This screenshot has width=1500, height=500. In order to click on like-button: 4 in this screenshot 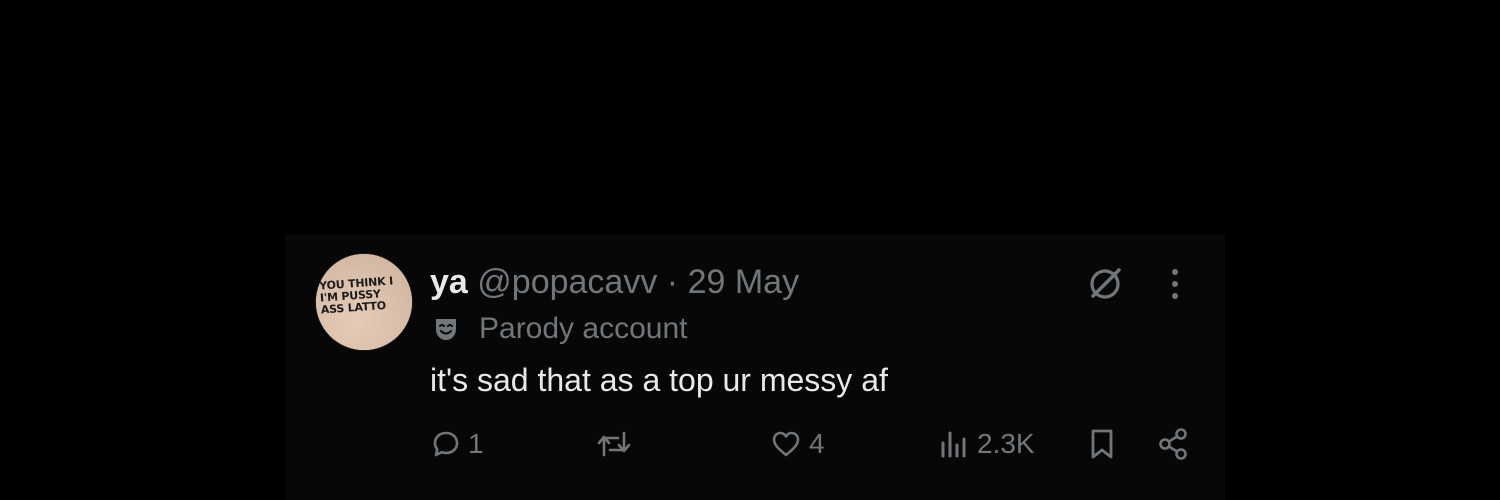, I will do `click(798, 444)`.